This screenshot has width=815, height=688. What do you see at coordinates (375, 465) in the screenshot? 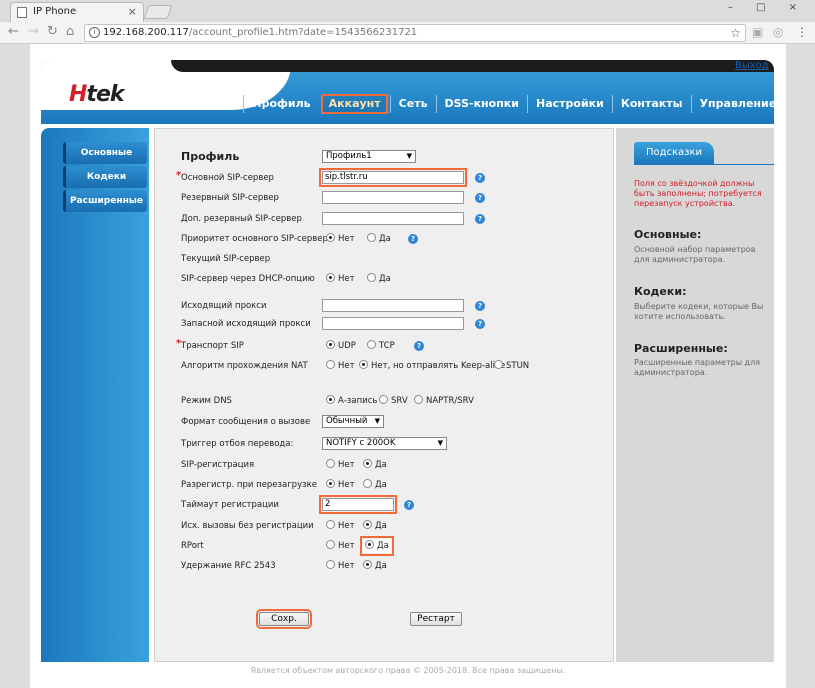
I see `sip-reg-yes-radio: Да` at bounding box center [375, 465].